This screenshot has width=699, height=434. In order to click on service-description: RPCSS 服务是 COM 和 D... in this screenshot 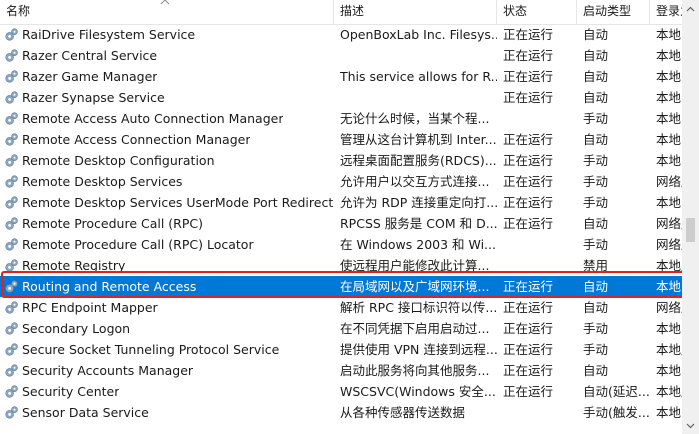, I will do `click(418, 223)`.